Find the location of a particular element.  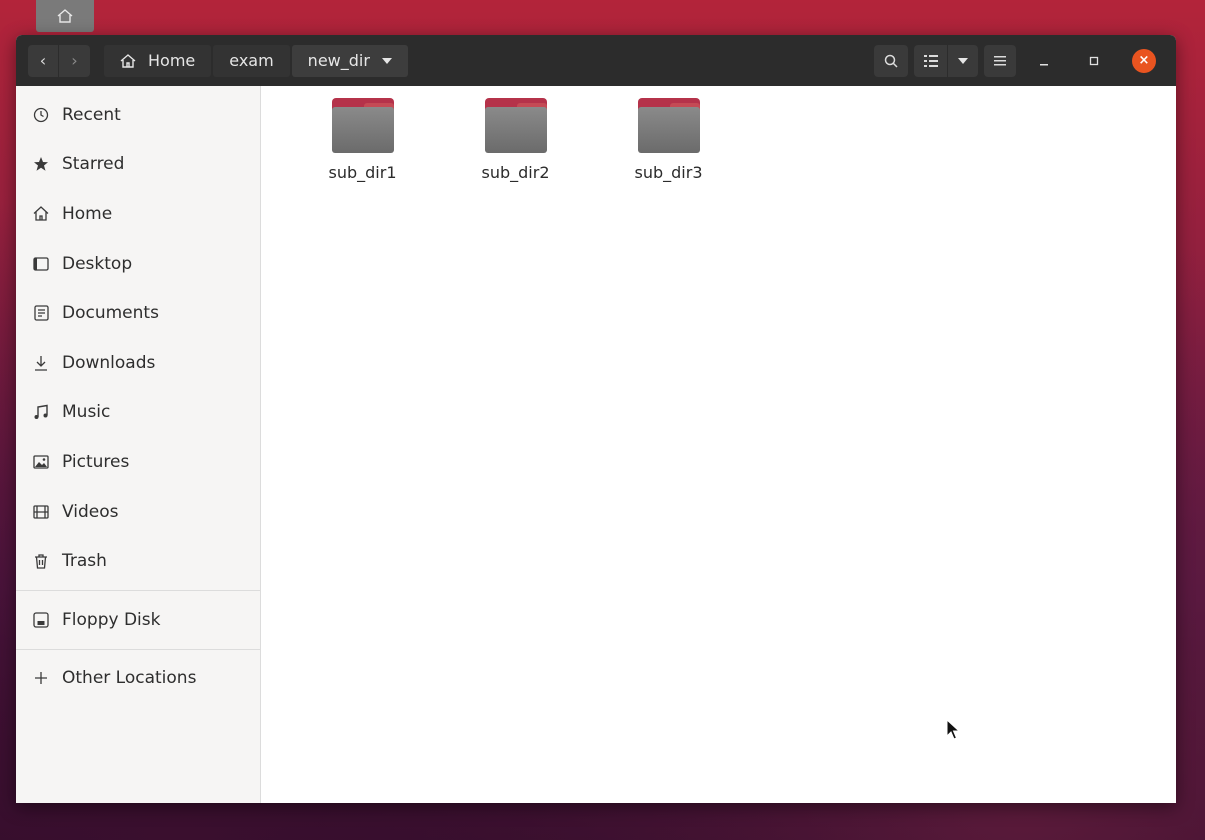

path-crumb-label: Home is located at coordinates (172, 60).